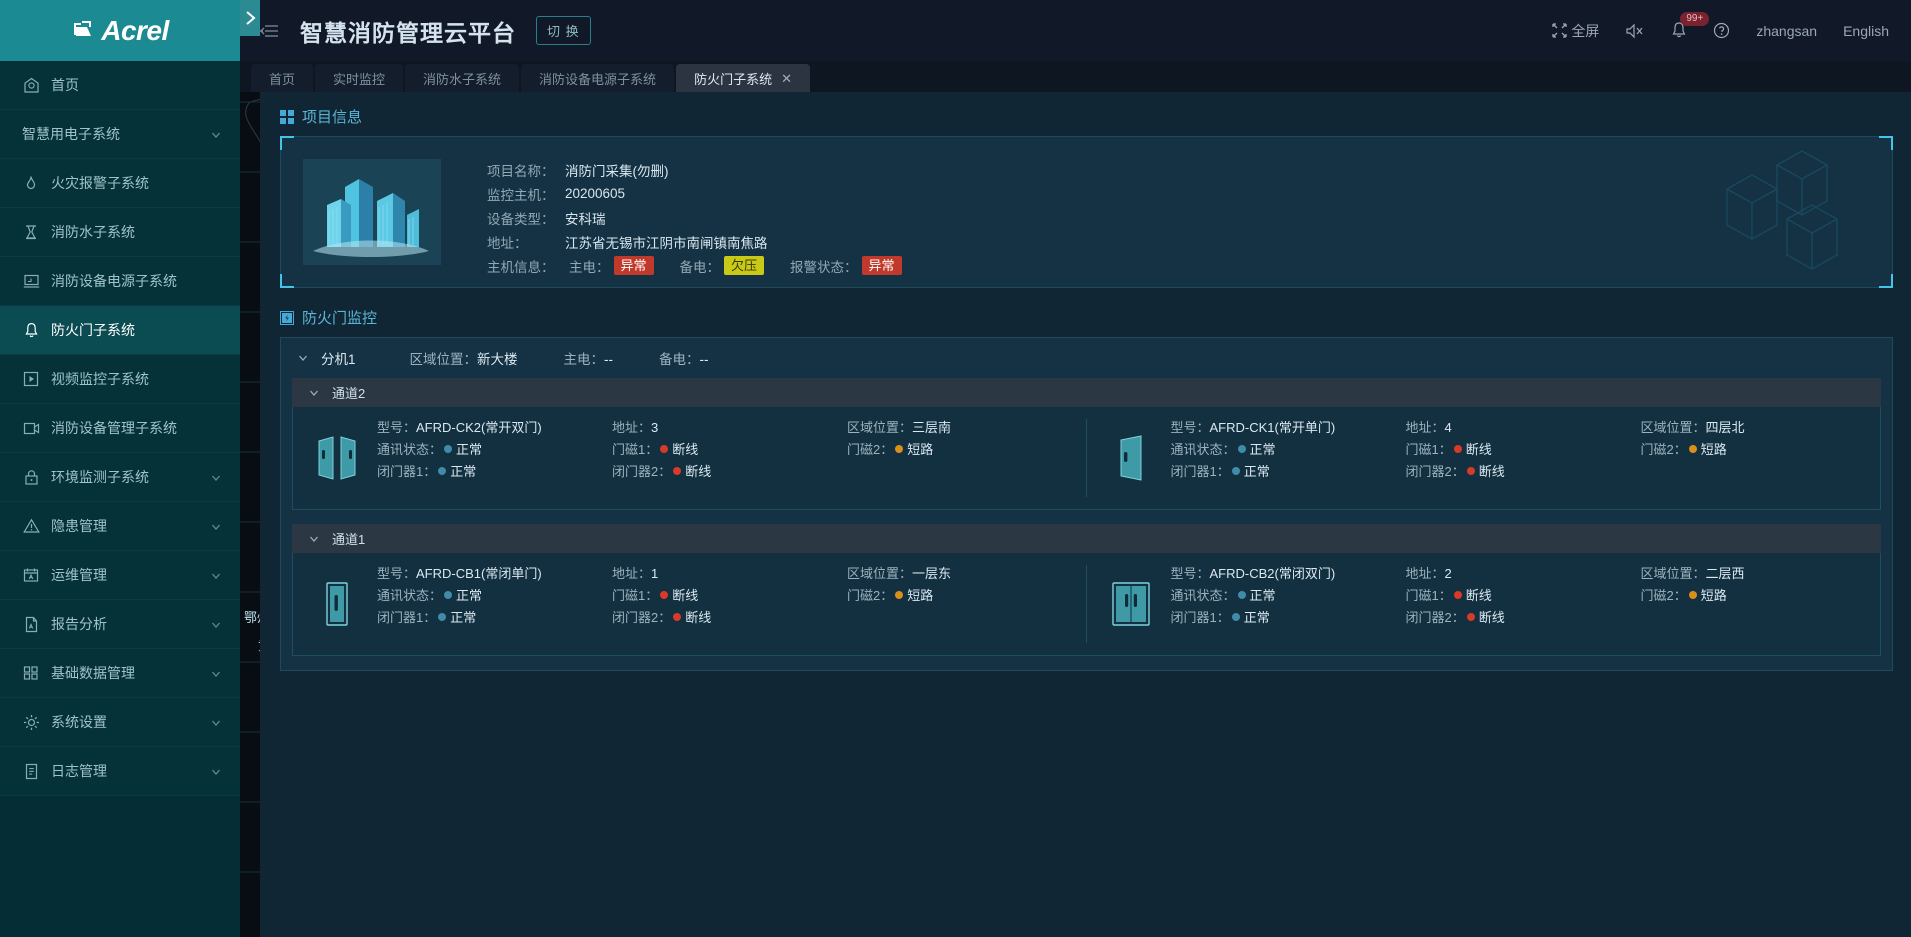  I want to click on door-single-closed-icon, so click(337, 604).